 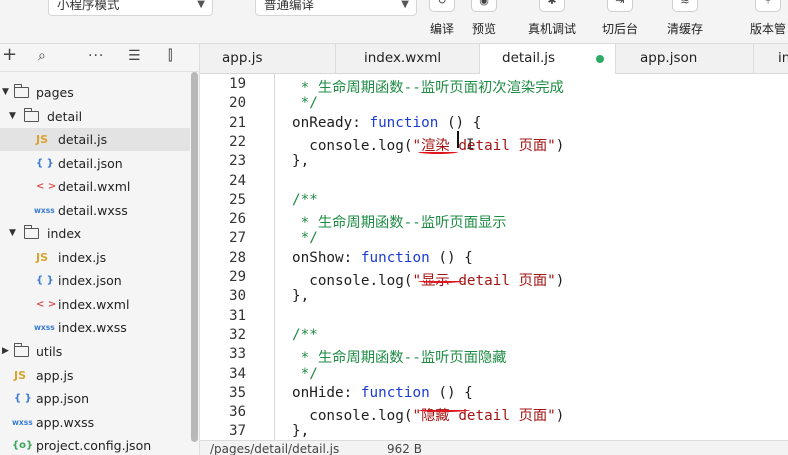 I want to click on tab-detail-js: detail.js, so click(x=548, y=59).